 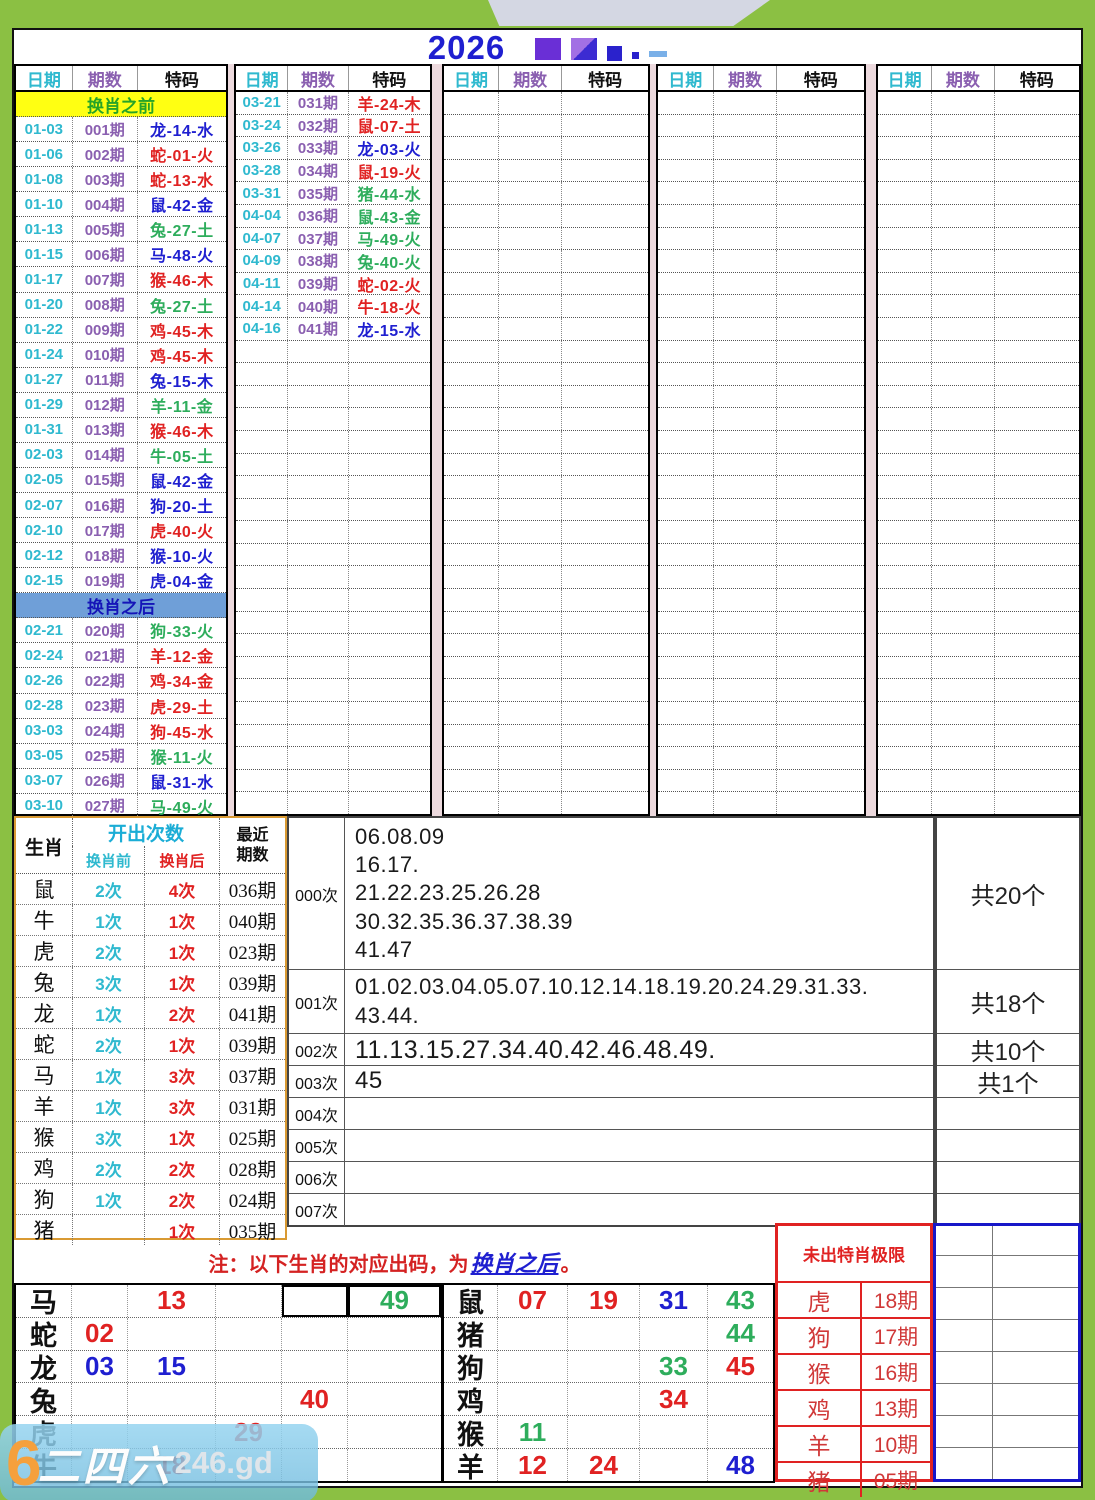 What do you see at coordinates (228, 1334) in the screenshot?
I see `bottom-row: 蛇 02` at bounding box center [228, 1334].